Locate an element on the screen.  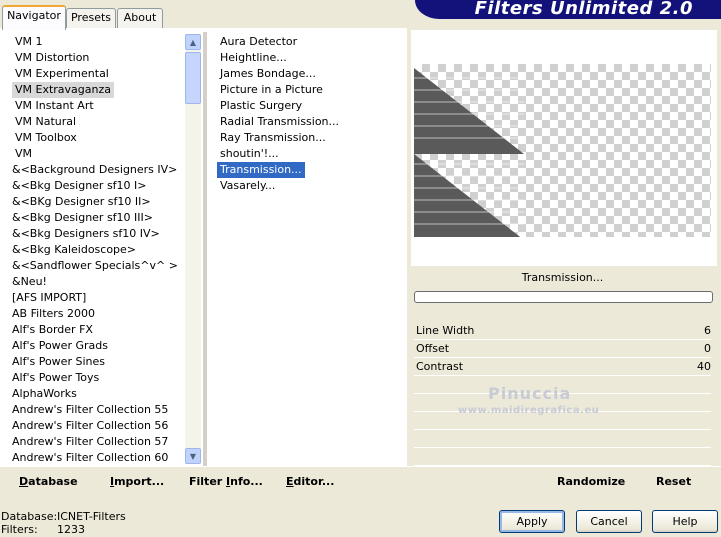
param-line-width: Line Width 6 is located at coordinates (562, 331).